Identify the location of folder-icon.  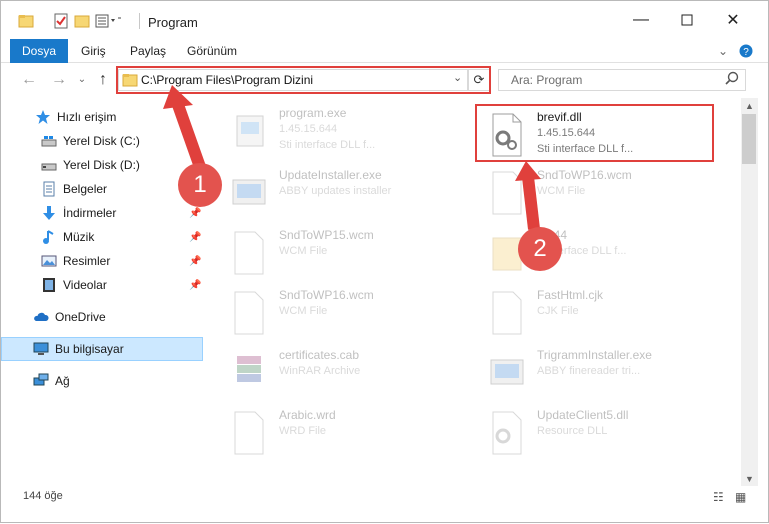
(26, 21).